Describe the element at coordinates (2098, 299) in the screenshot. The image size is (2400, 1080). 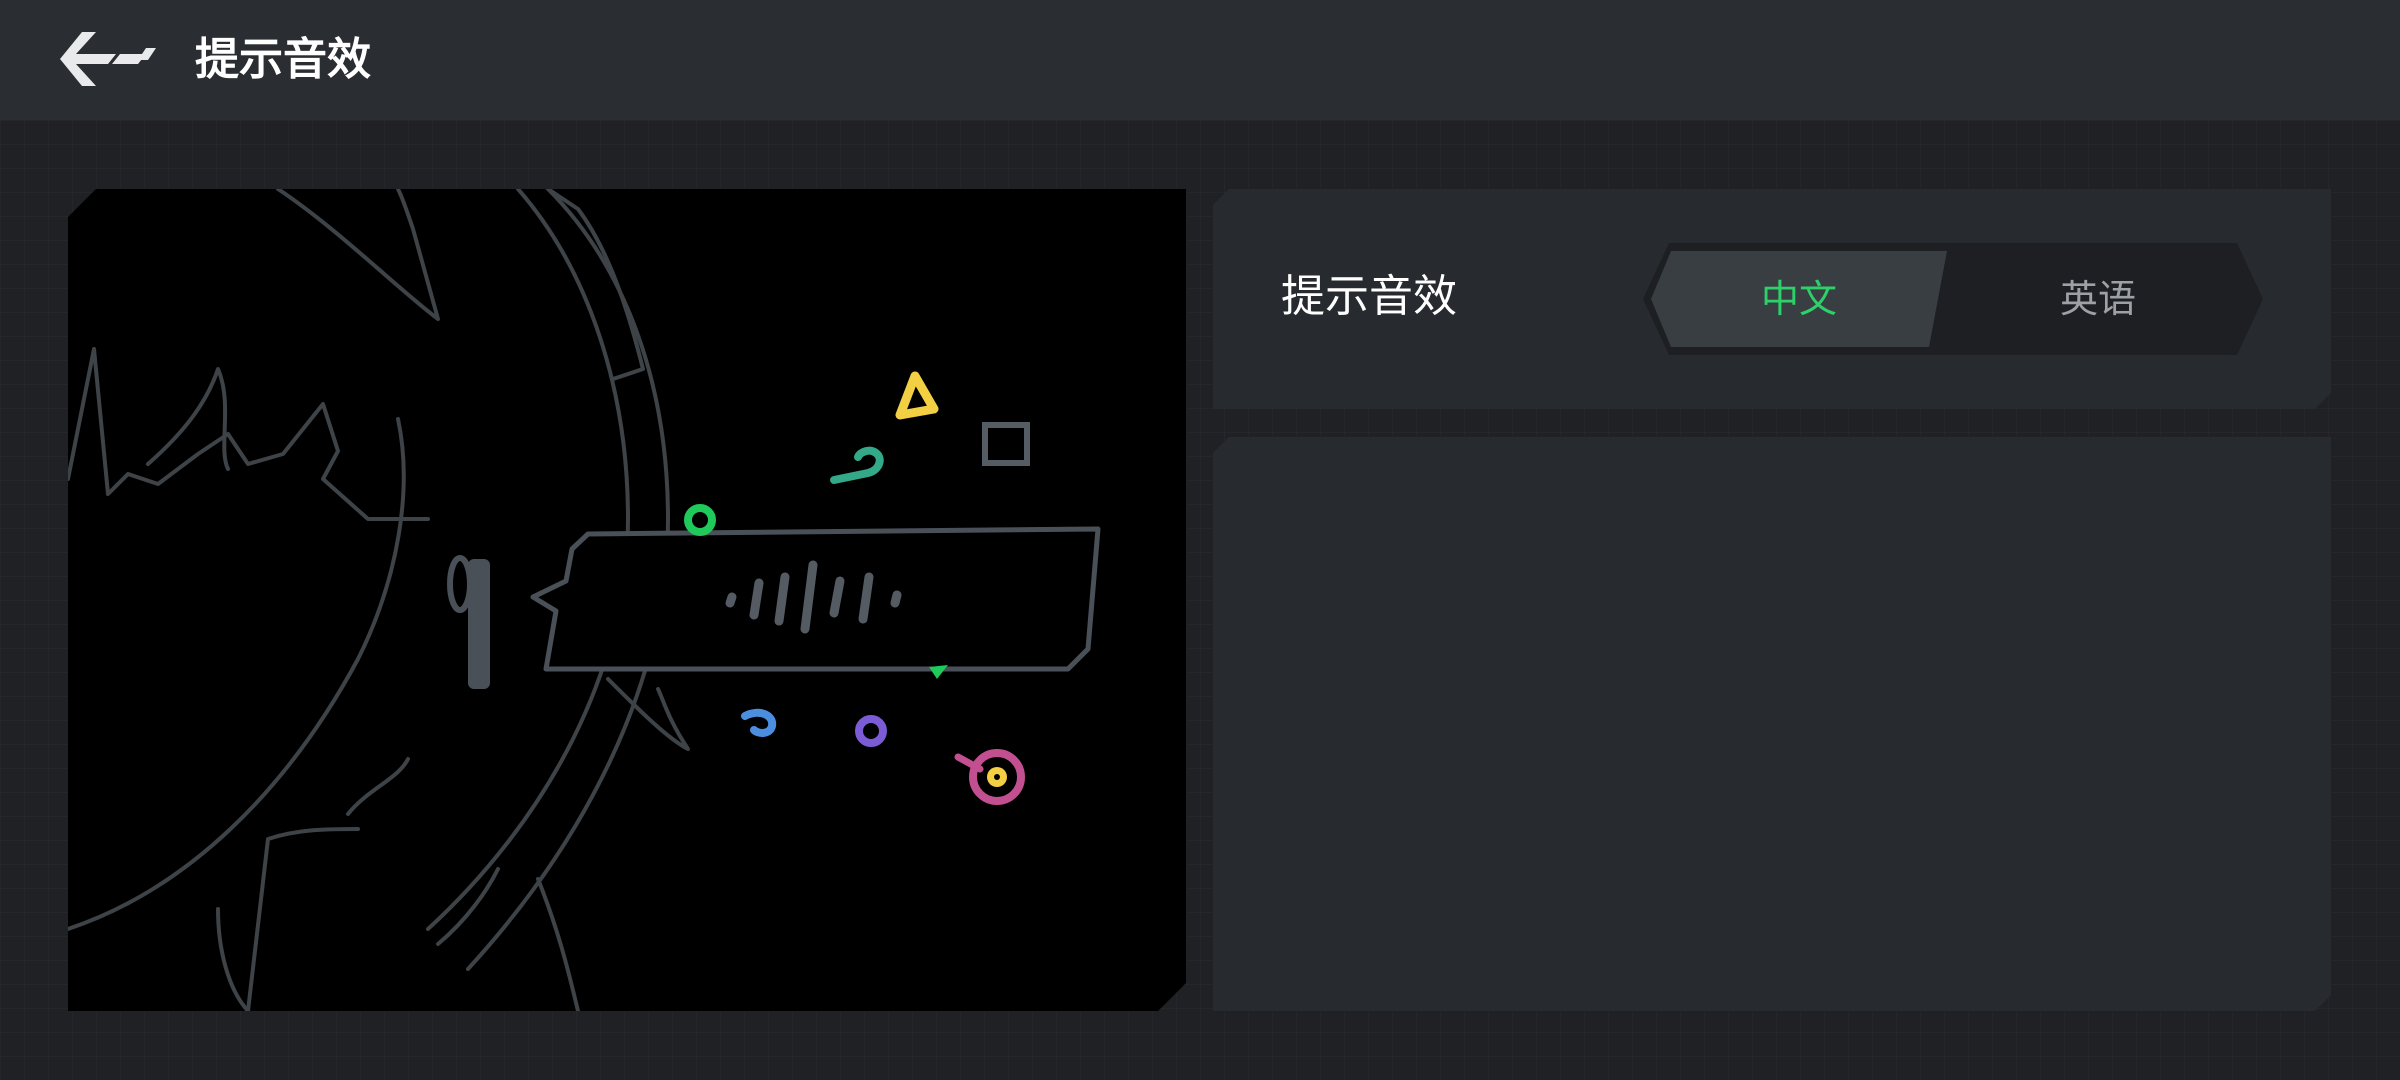
I see `option-english: 英语` at that location.